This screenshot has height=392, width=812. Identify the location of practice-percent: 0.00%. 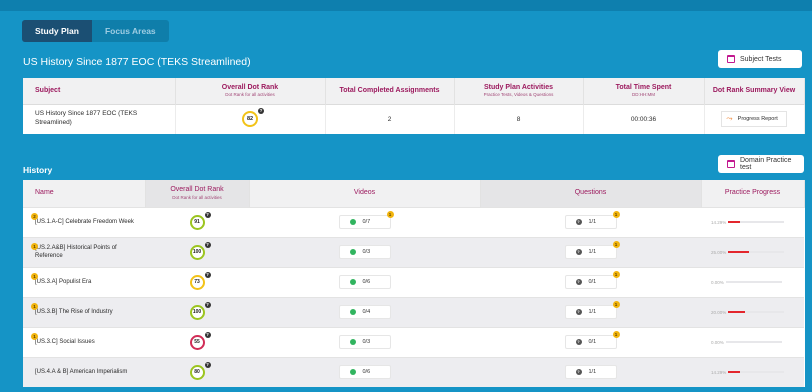
(717, 282).